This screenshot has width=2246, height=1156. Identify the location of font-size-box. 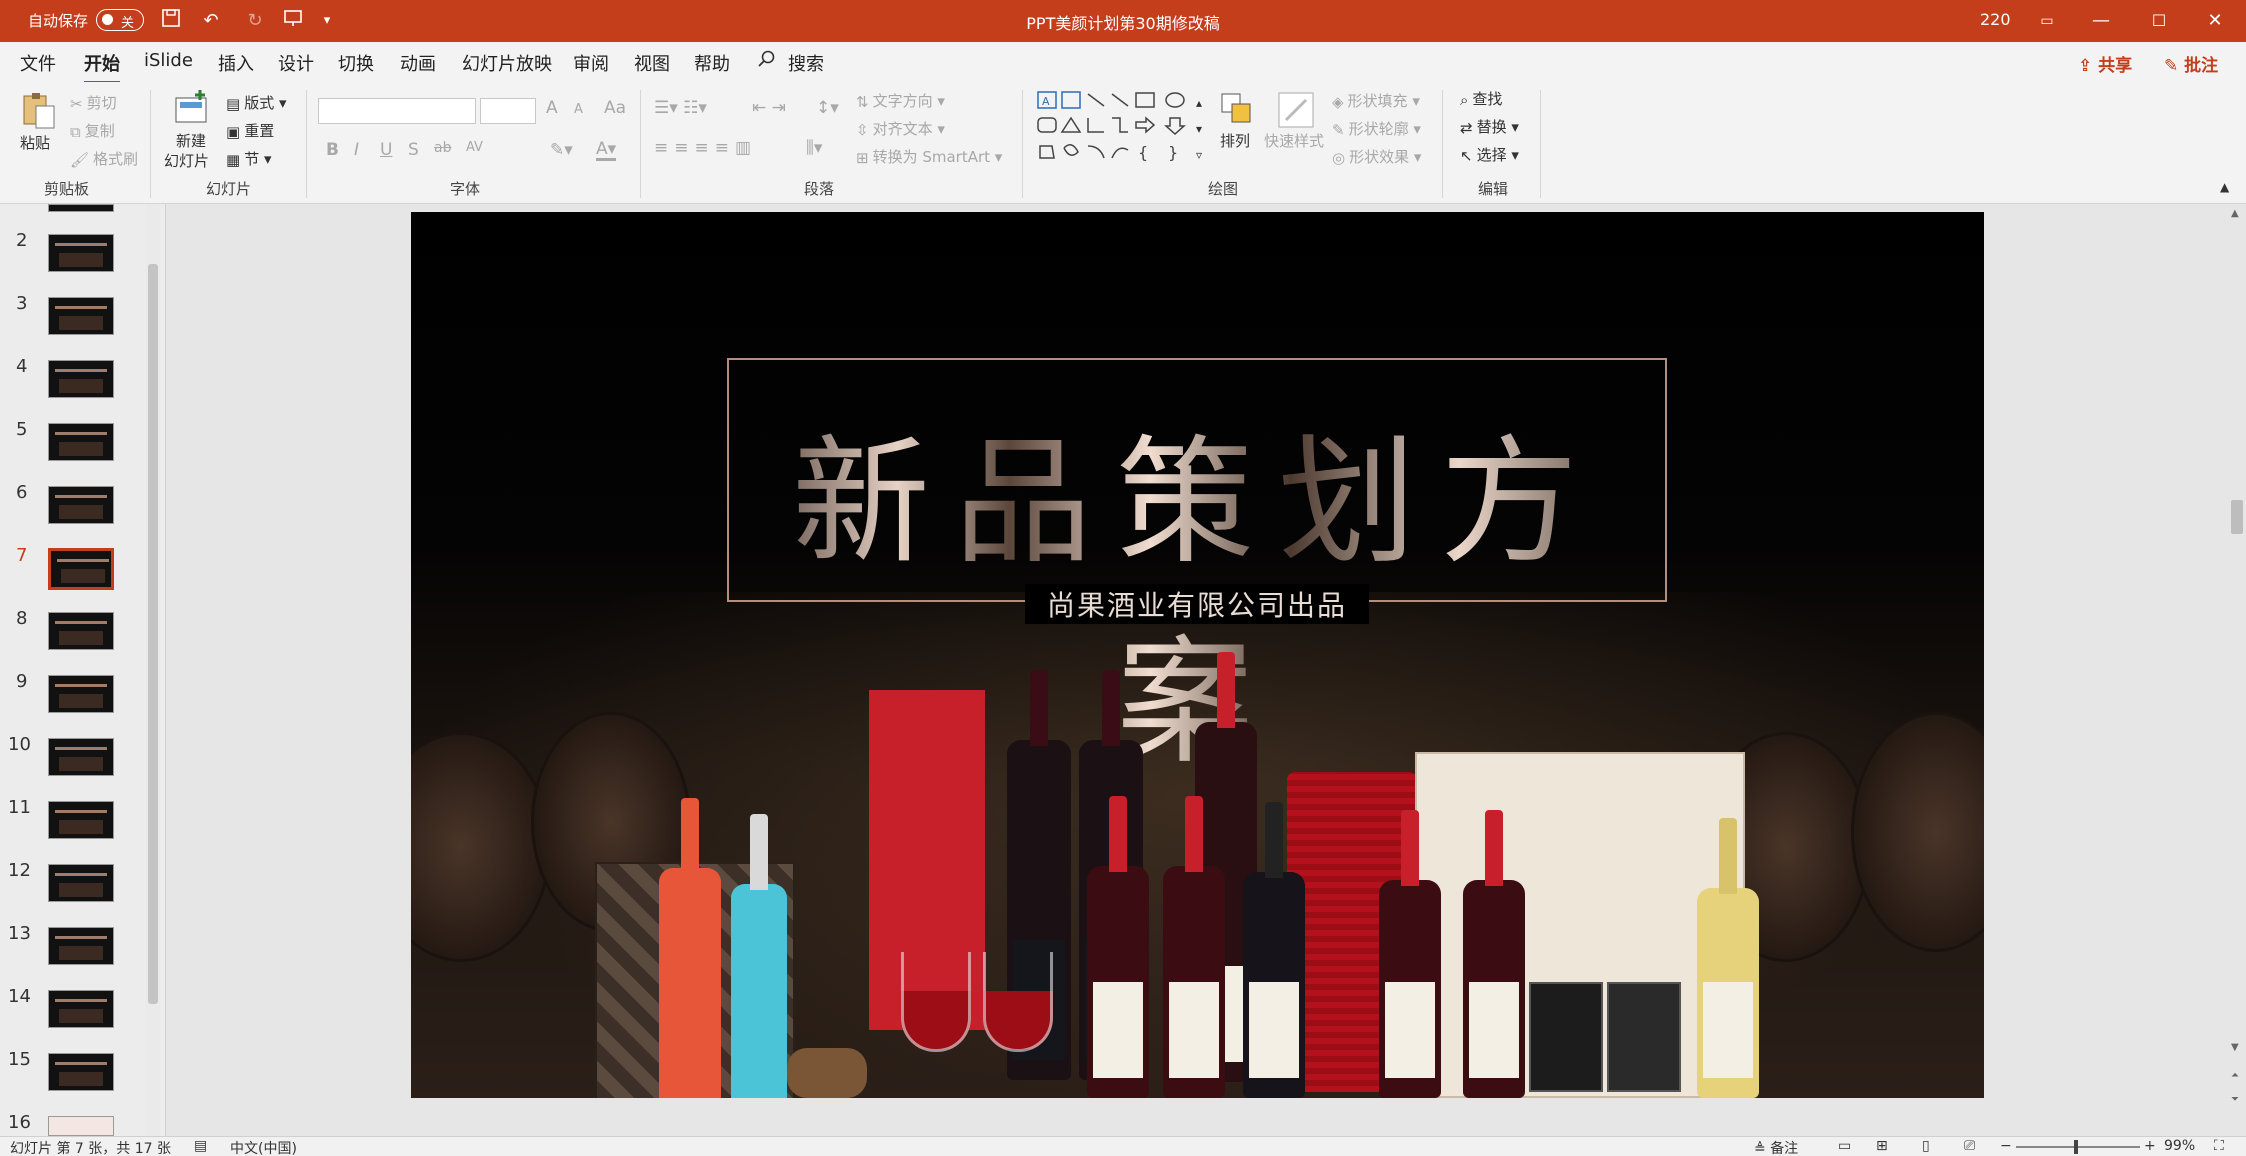
(508, 111).